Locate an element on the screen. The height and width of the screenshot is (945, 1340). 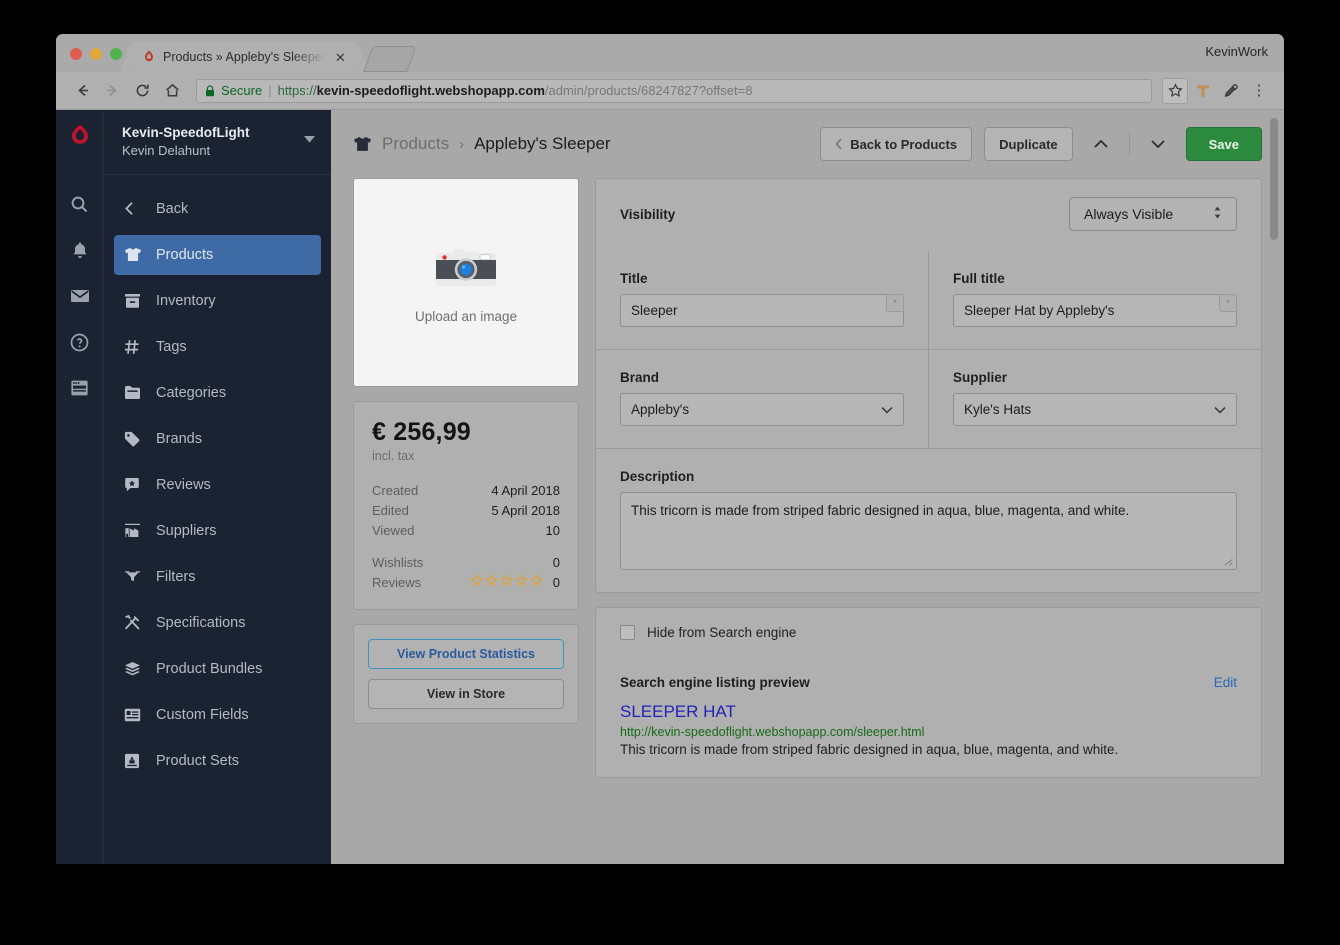
stat-row: Reviews 0 is located at coordinates (466, 583).